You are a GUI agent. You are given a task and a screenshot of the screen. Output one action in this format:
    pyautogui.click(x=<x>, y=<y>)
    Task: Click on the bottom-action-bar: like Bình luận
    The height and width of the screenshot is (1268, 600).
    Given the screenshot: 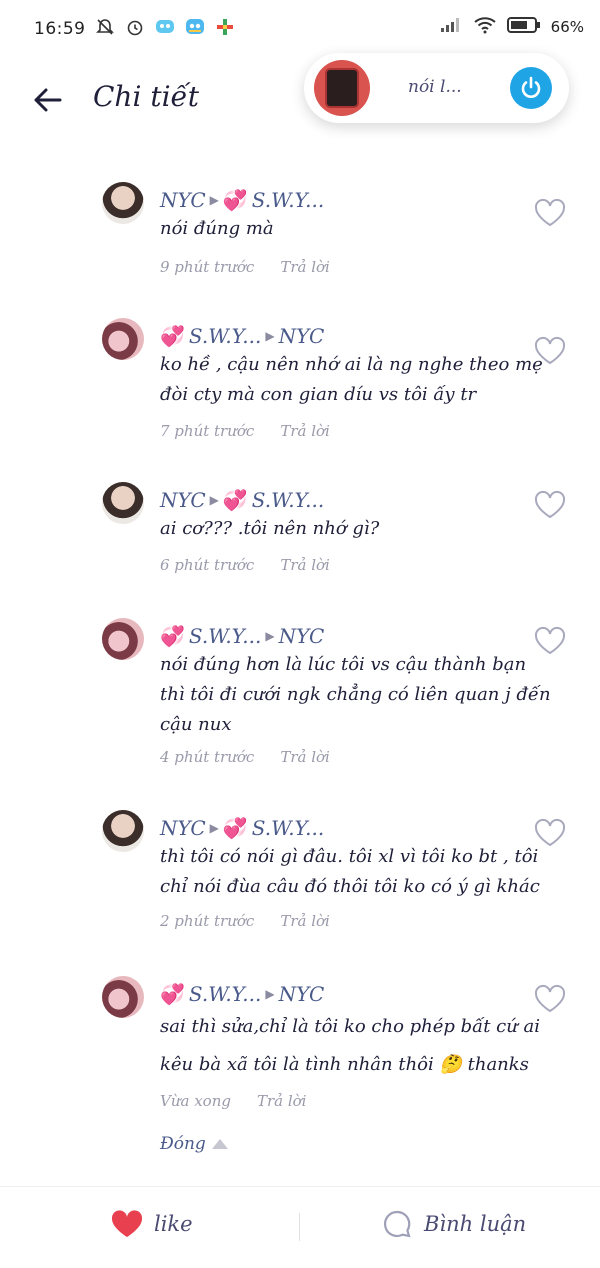 What is the action you would take?
    pyautogui.click(x=300, y=1227)
    